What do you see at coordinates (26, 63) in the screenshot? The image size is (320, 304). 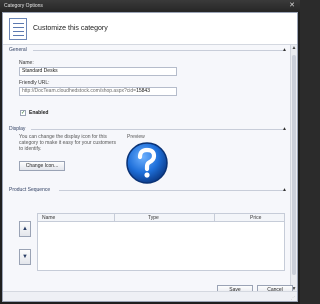 I see `name-label: Name:` at bounding box center [26, 63].